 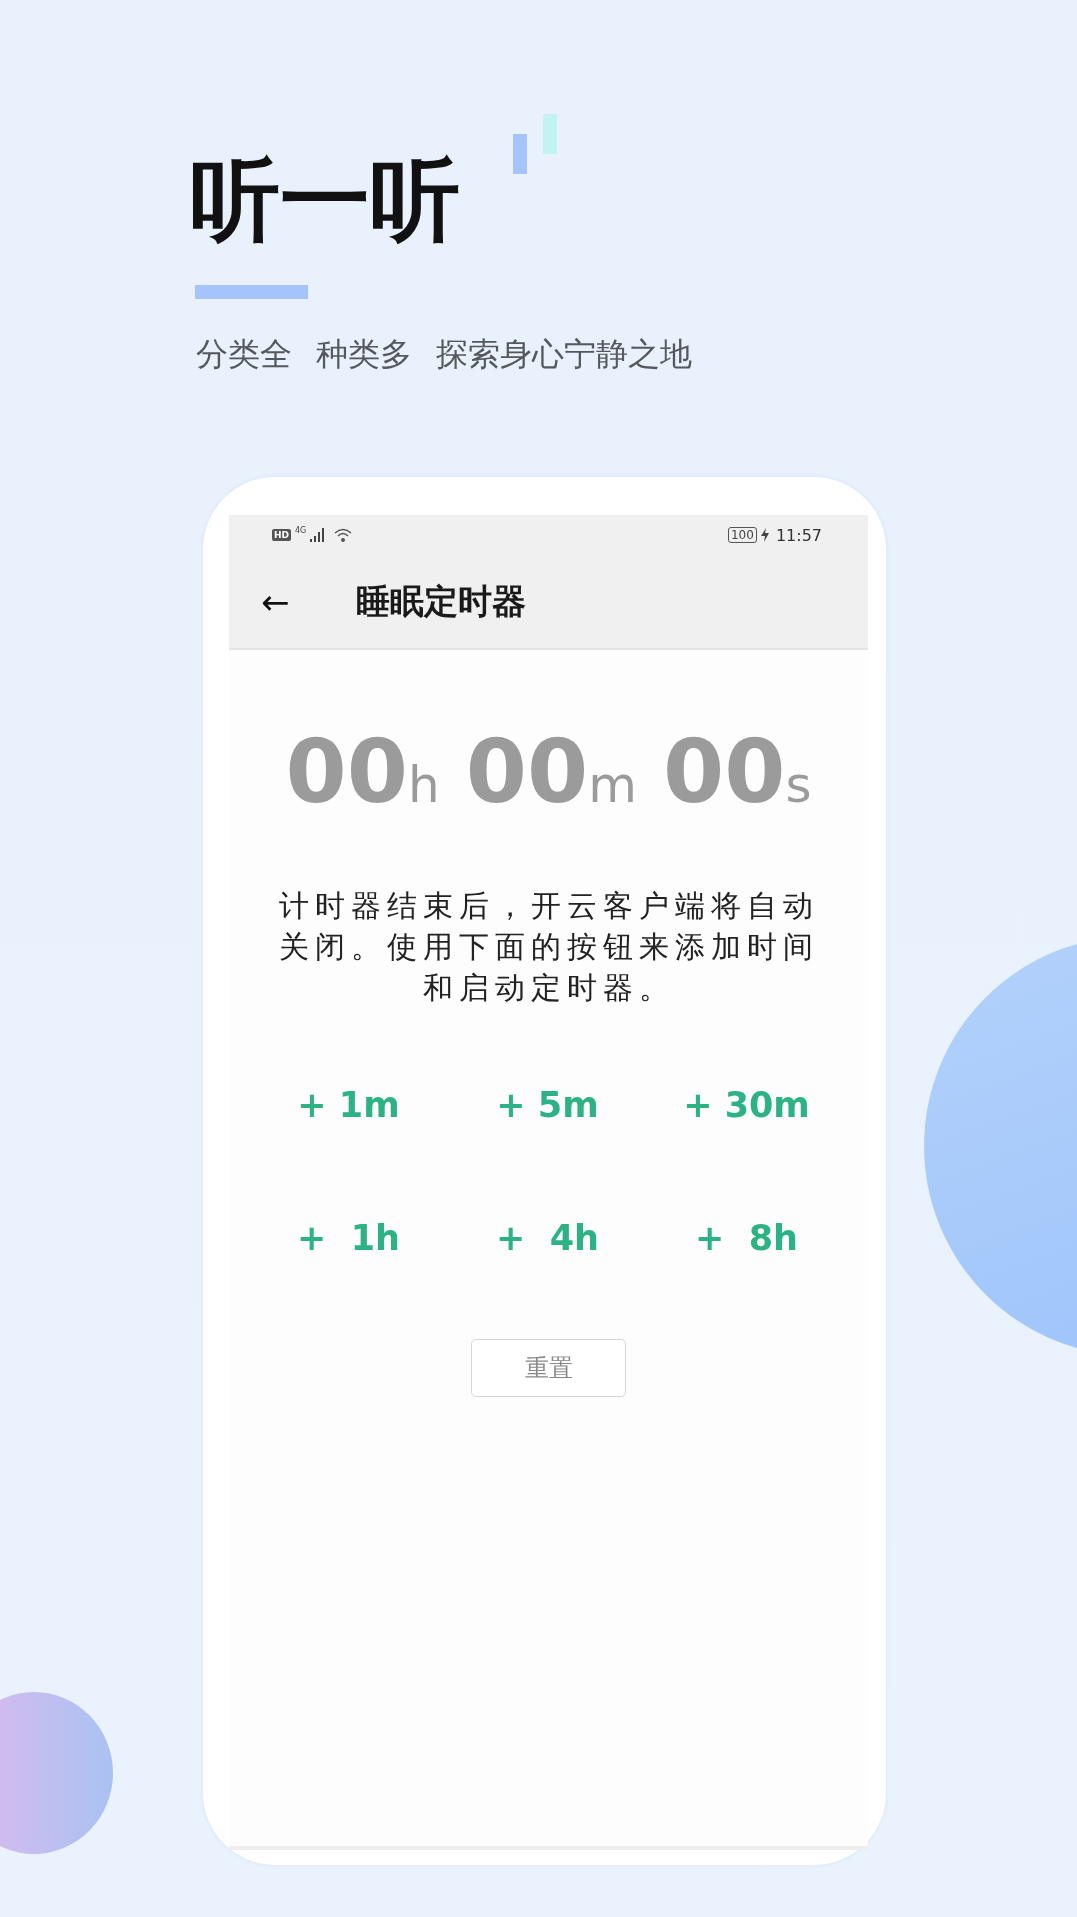 What do you see at coordinates (301, 530) in the screenshot?
I see `network-label: 4G` at bounding box center [301, 530].